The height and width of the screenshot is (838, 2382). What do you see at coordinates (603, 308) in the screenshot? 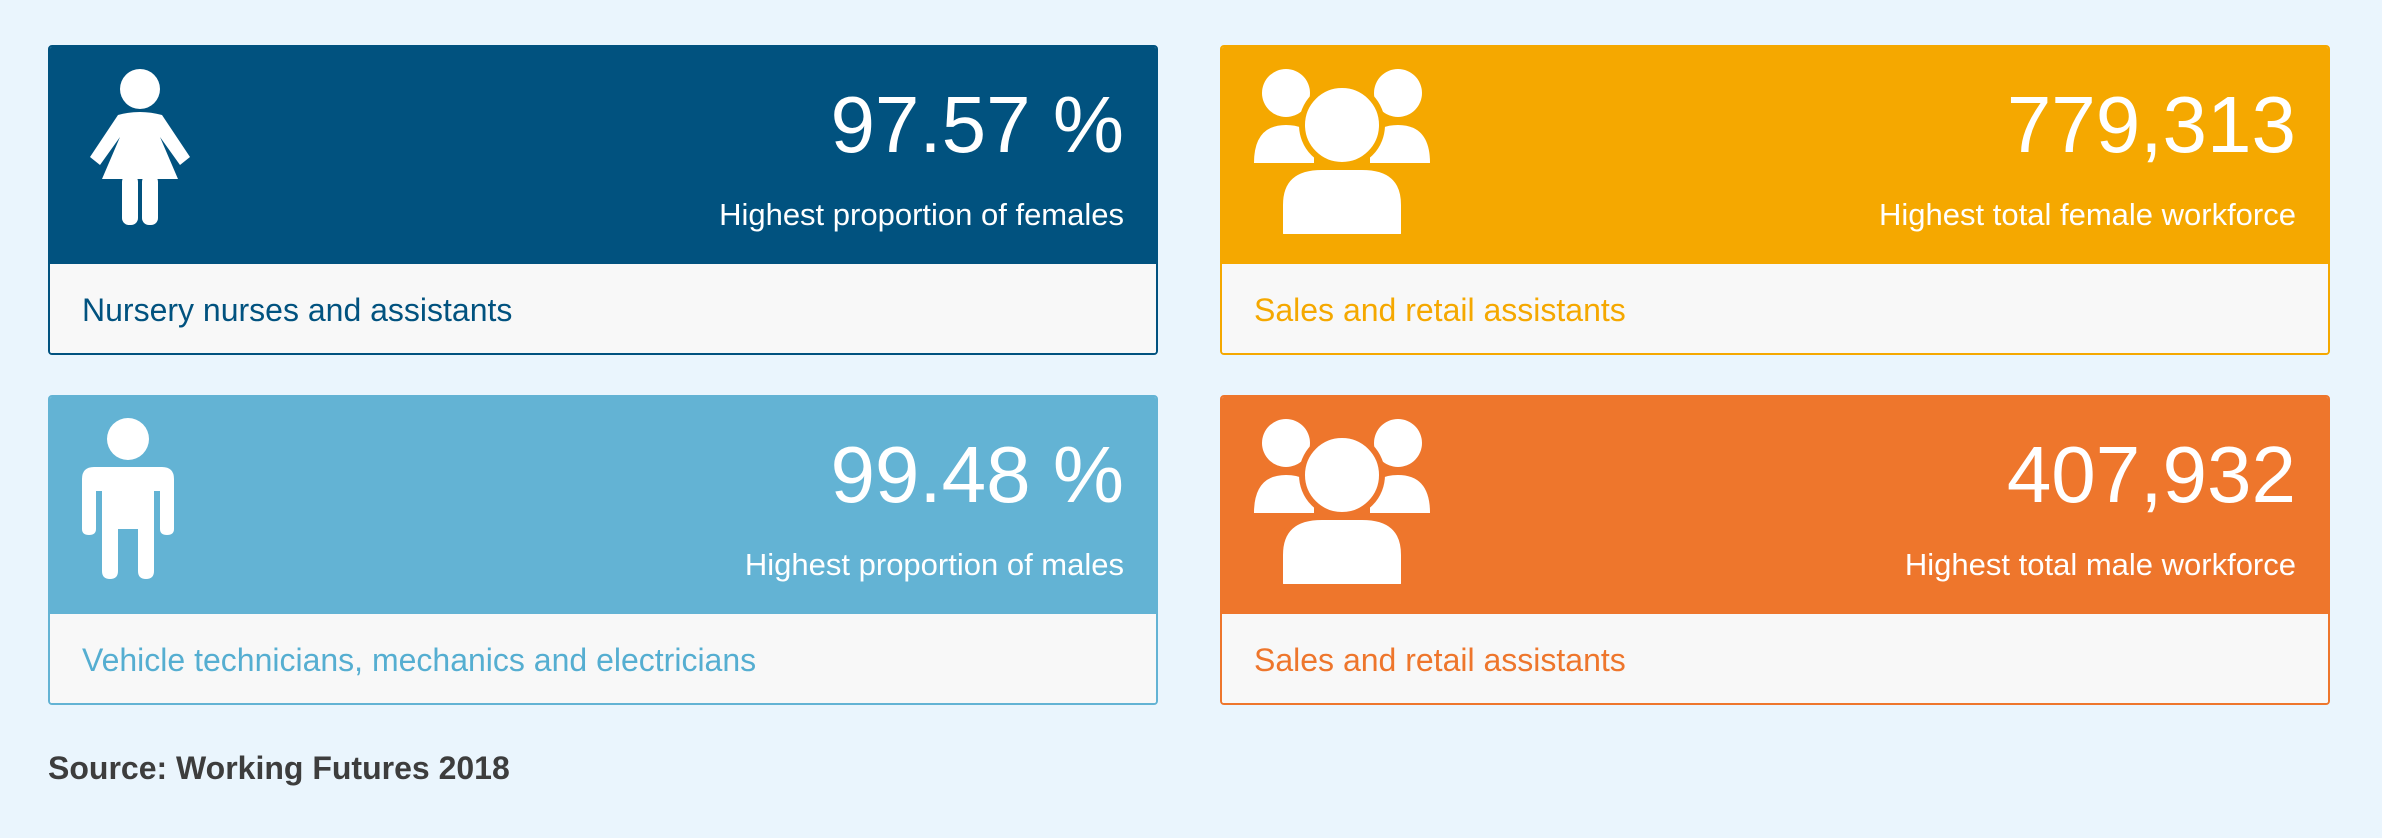
I see `occupation-label: Nursery nurses and assistants` at bounding box center [603, 308].